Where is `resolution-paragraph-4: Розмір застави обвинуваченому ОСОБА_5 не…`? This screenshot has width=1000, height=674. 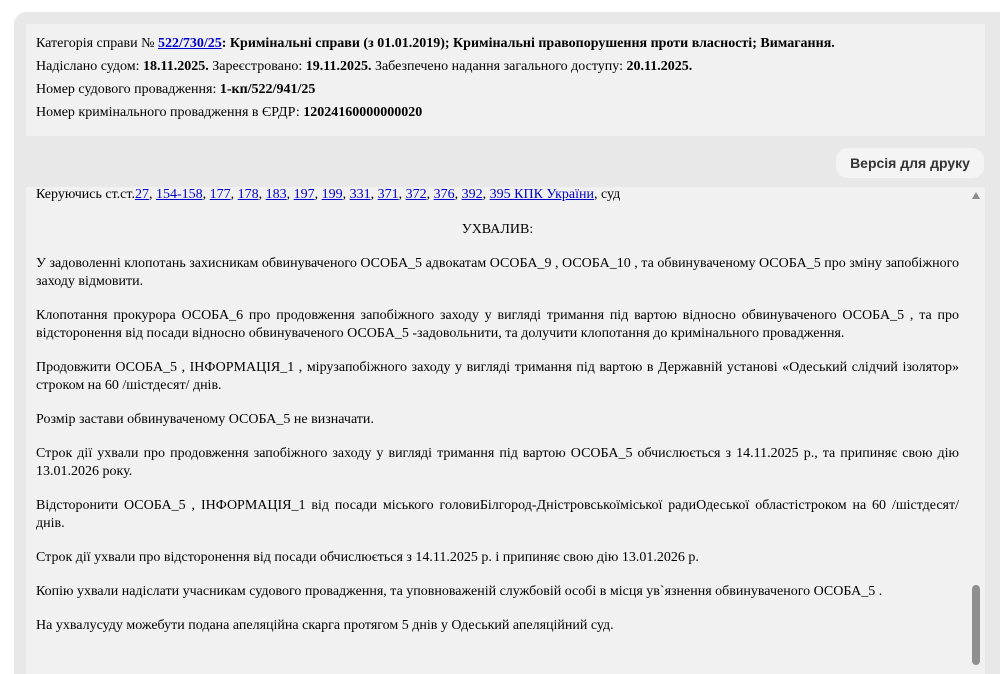 resolution-paragraph-4: Розмір застави обвинуваченому ОСОБА_5 не… is located at coordinates (205, 419).